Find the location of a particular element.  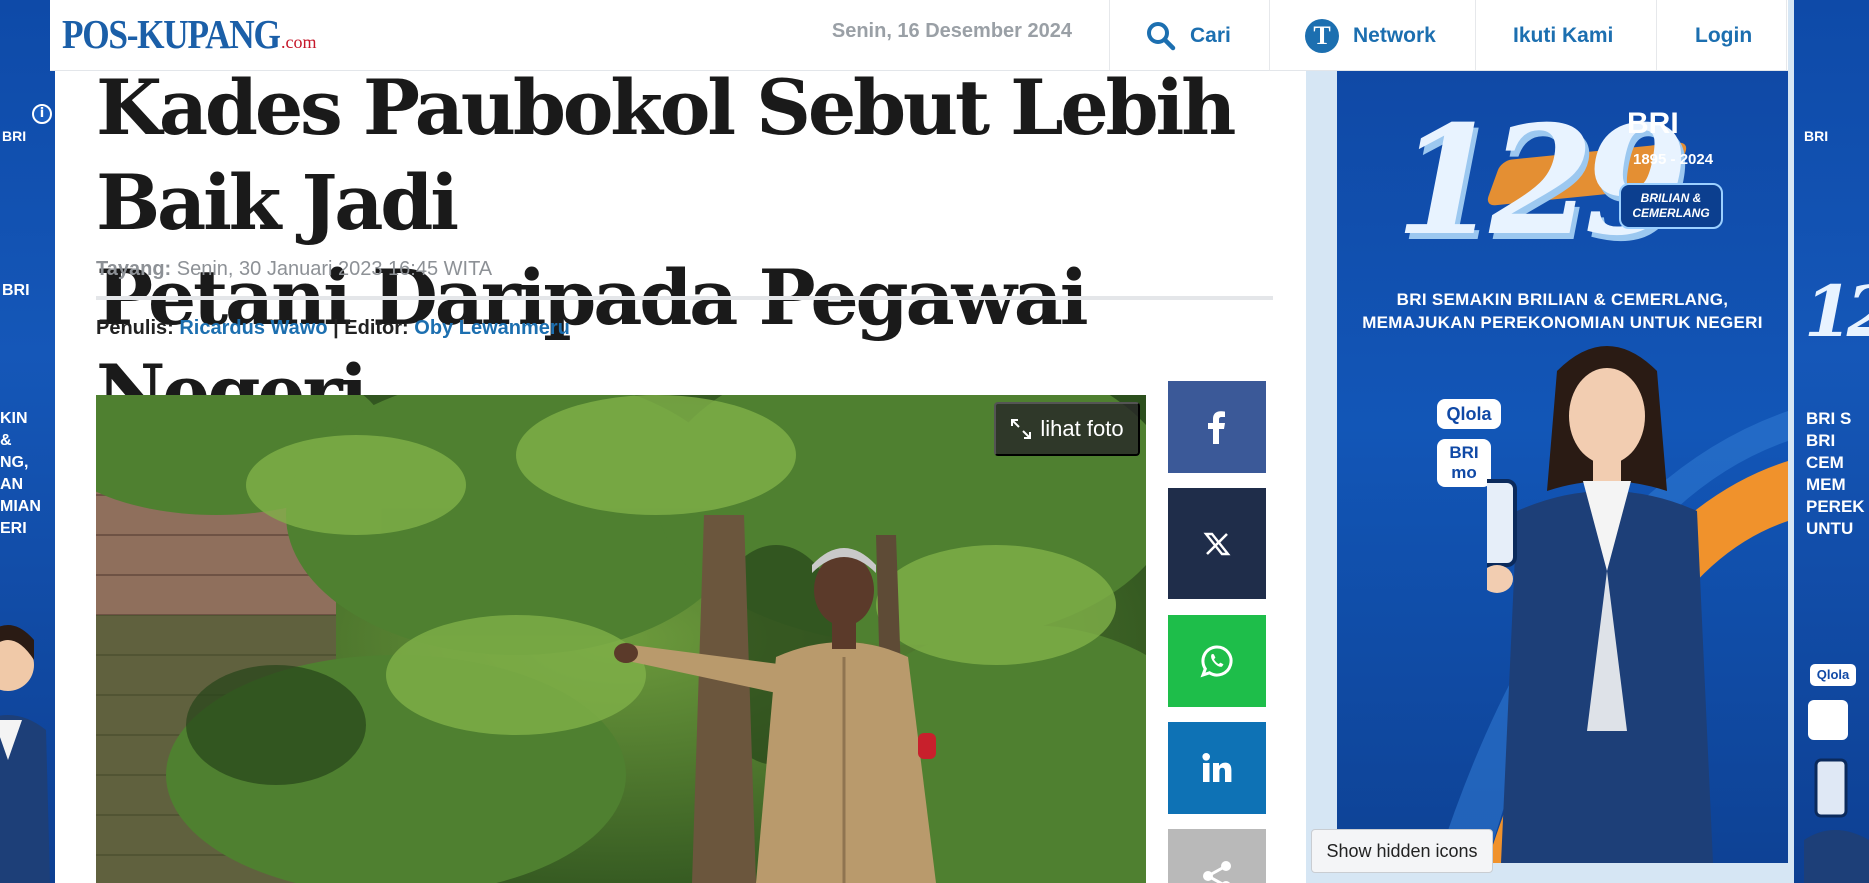

whatsapp-icon is located at coordinates (1216, 661).